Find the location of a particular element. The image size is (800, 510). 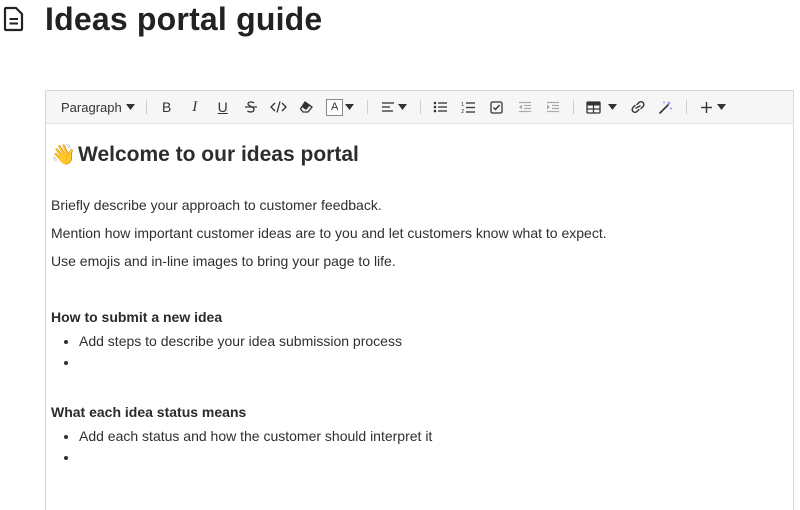

waving-hand-icon: 👋 is located at coordinates (63, 155).